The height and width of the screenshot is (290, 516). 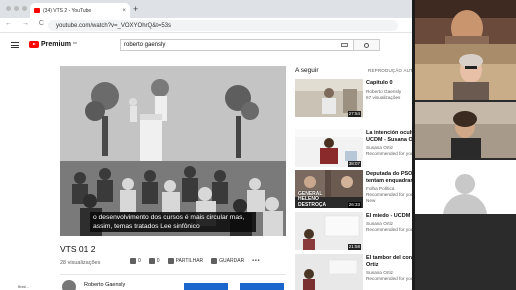 I want to click on nav-buttons: ← → C, so click(x=26, y=23).